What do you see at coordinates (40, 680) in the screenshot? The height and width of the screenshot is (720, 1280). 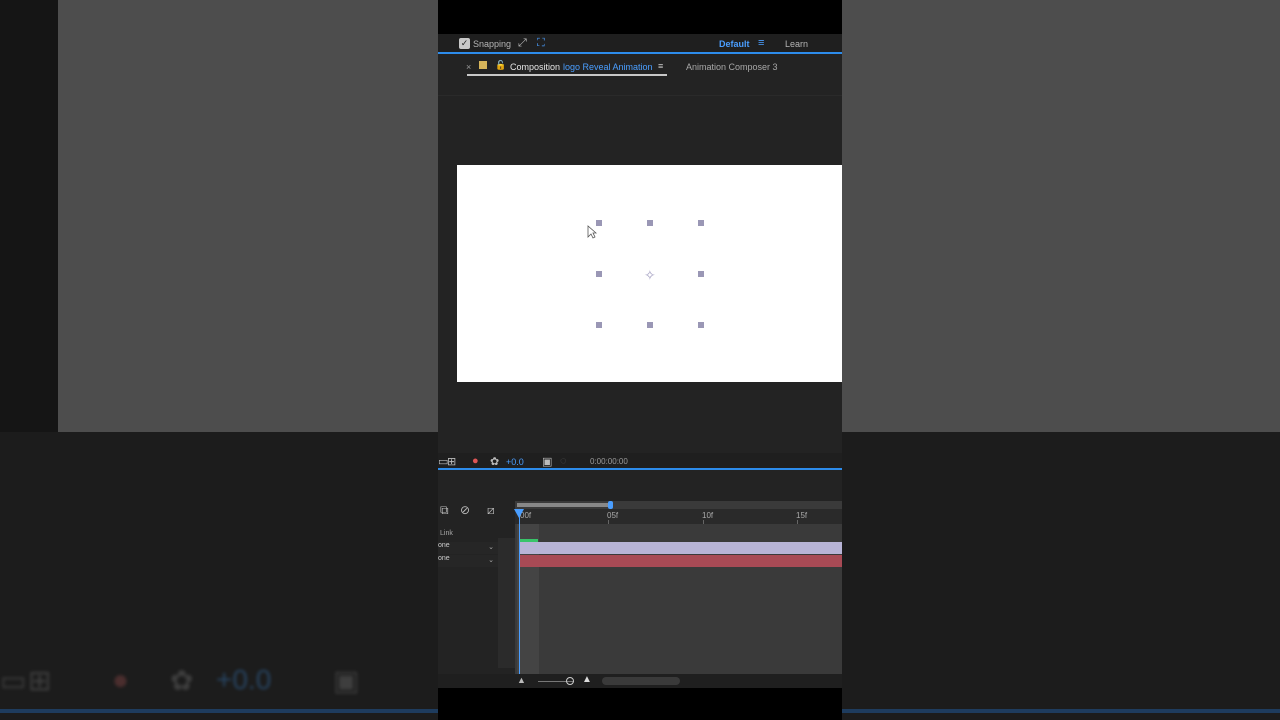 I see `background-ghost-icon: ⊞` at bounding box center [40, 680].